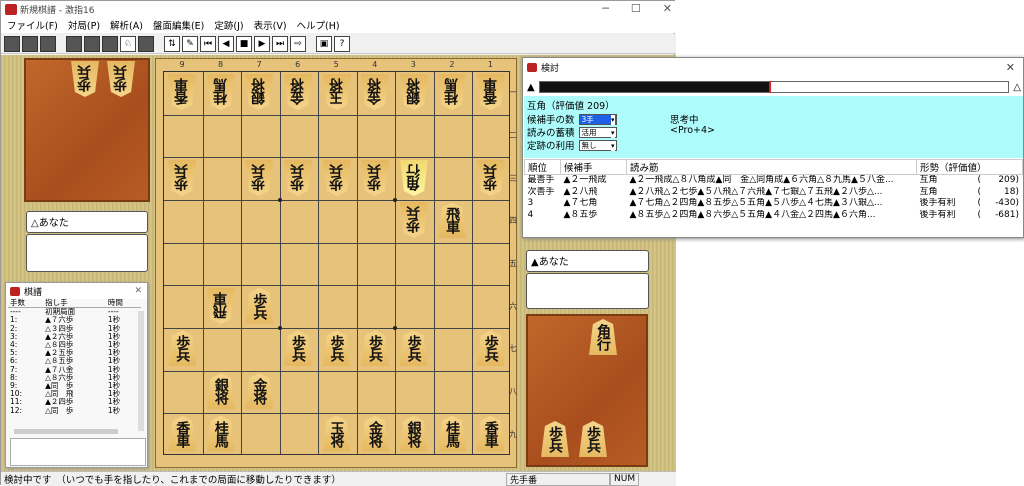  What do you see at coordinates (74, 320) in the screenshot?
I see `kifu-row: 1: ▲７六歩 1秒` at bounding box center [74, 320].